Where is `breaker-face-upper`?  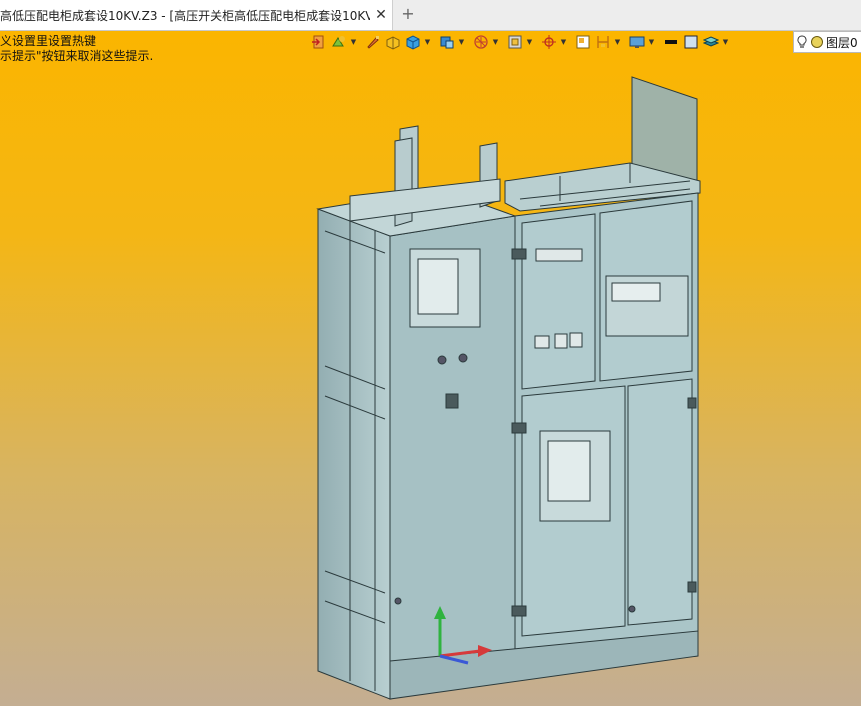 breaker-face-upper is located at coordinates (438, 286).